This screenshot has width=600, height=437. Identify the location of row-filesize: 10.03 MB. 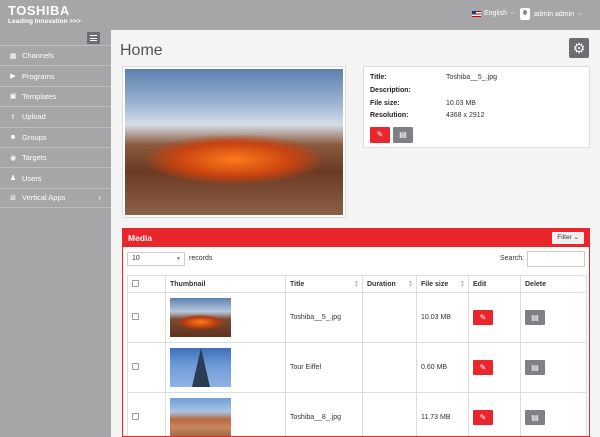
(442, 317).